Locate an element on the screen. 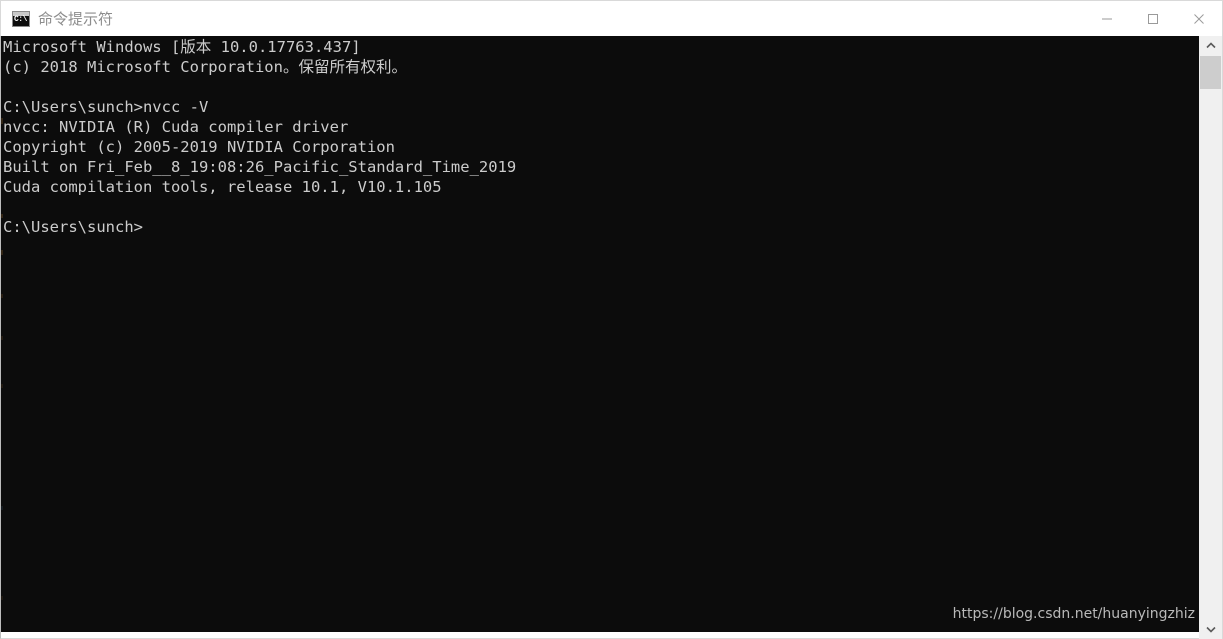  window-controls is located at coordinates (1153, 18).